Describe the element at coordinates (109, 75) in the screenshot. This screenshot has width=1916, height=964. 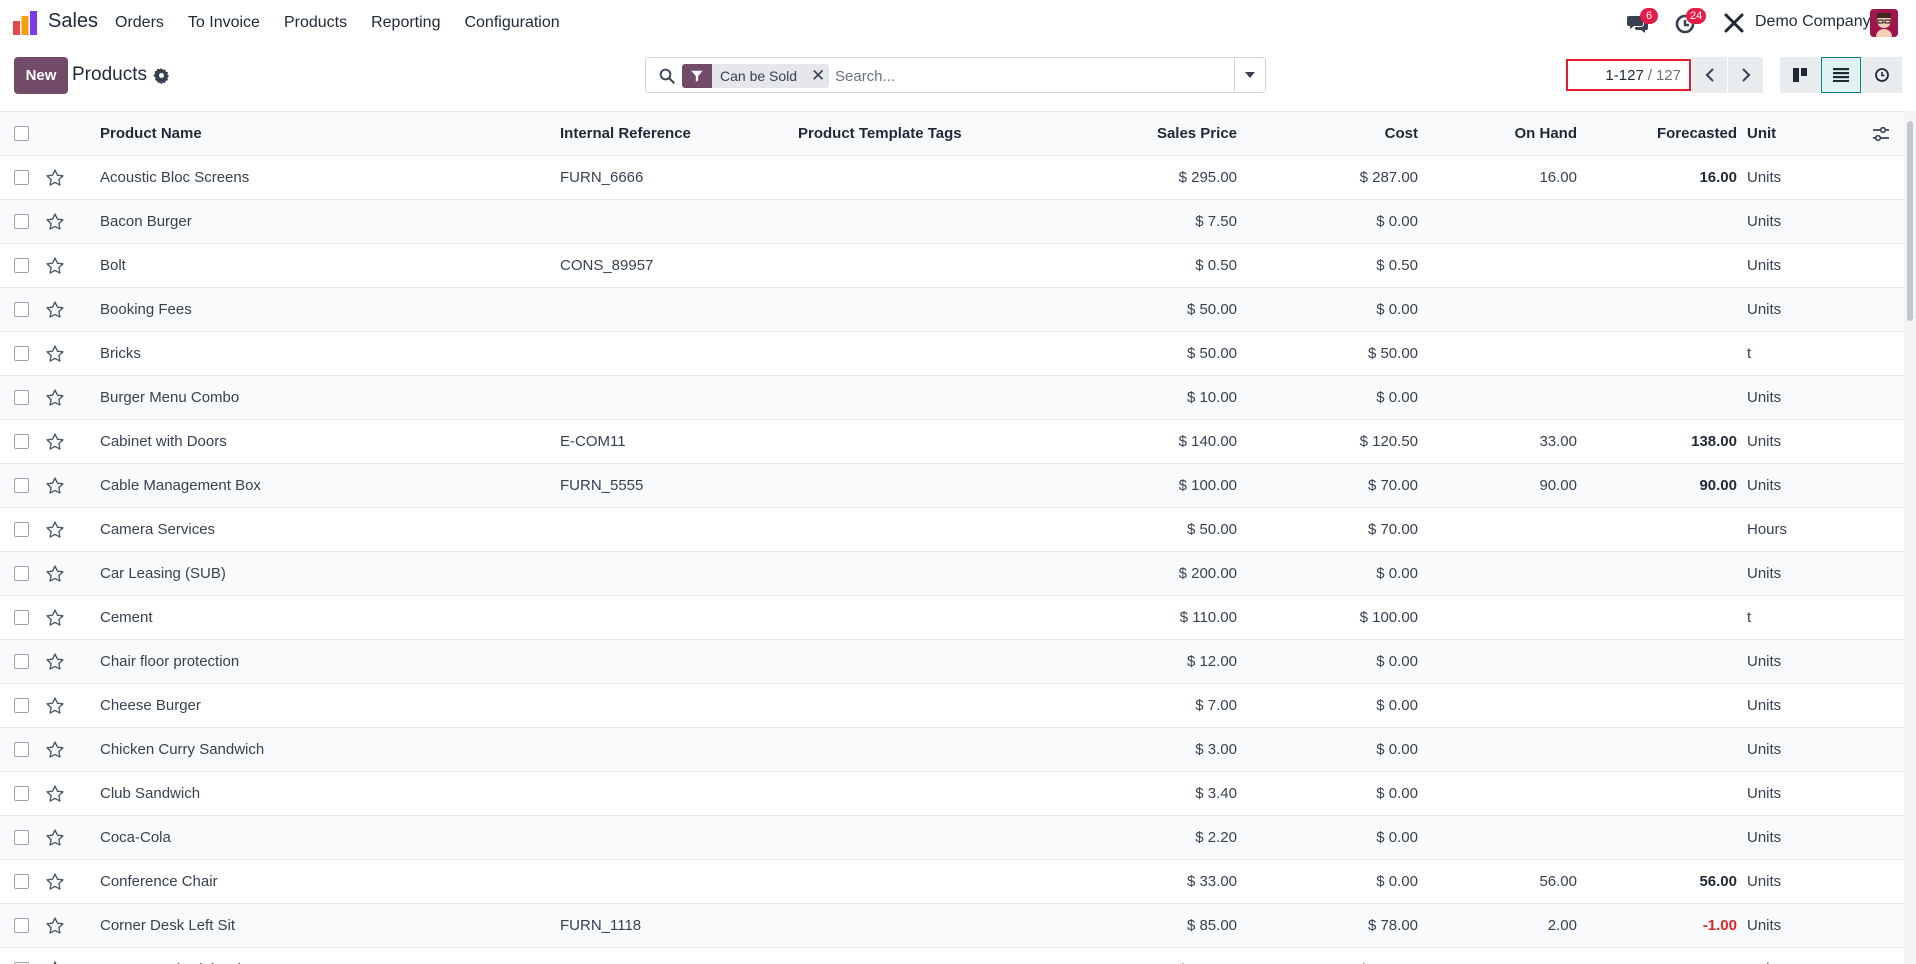
I see `page-title: Products` at that location.